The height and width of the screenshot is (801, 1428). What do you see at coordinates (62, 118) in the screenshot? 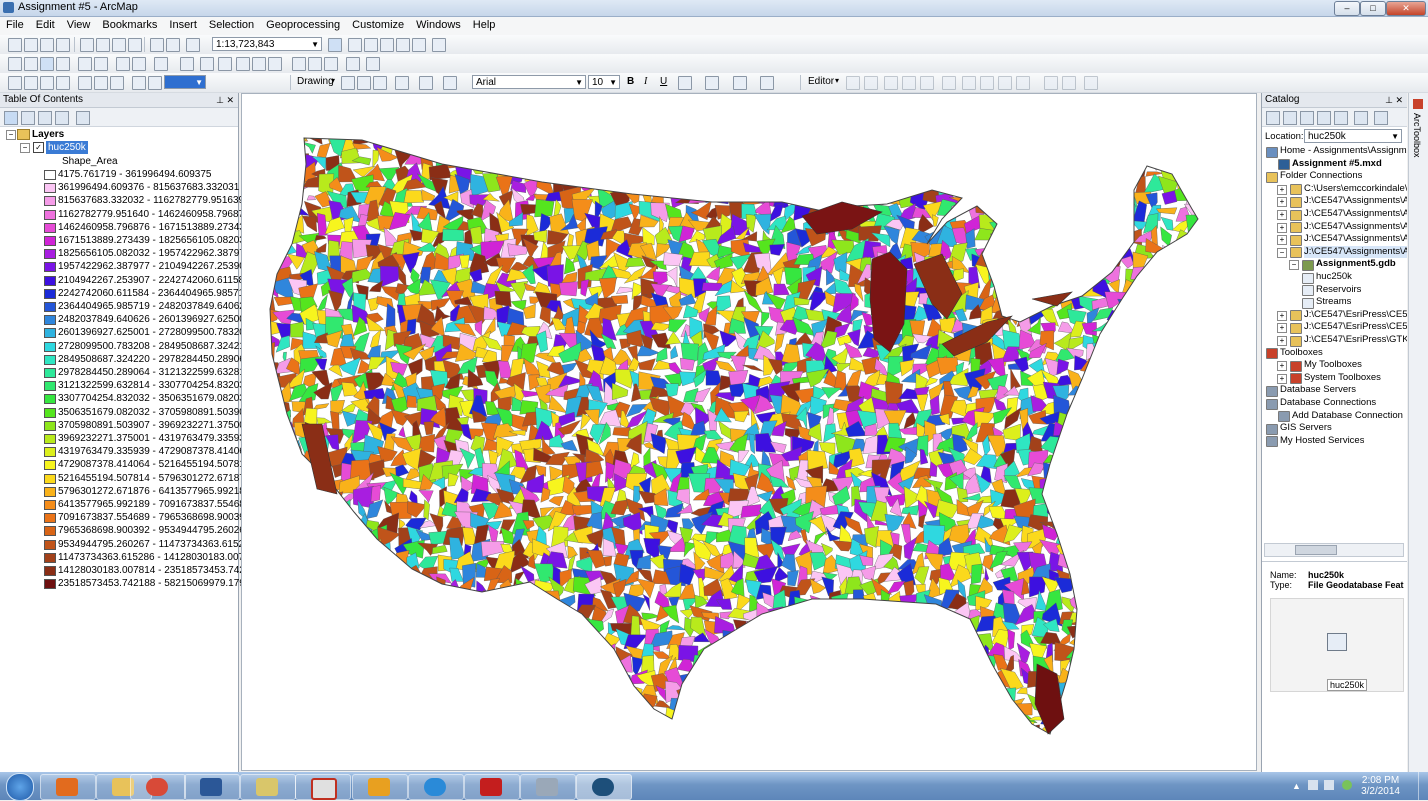
I see `list-by-selection-icon` at bounding box center [62, 118].